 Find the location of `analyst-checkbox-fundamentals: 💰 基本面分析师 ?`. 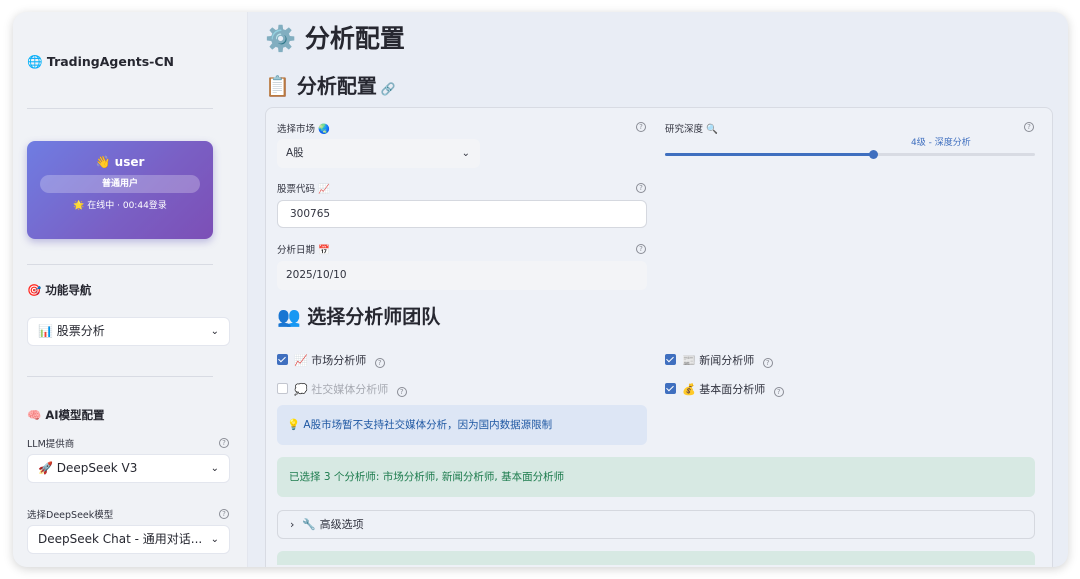

analyst-checkbox-fundamentals: 💰 基本面分析师 ? is located at coordinates (724, 390).